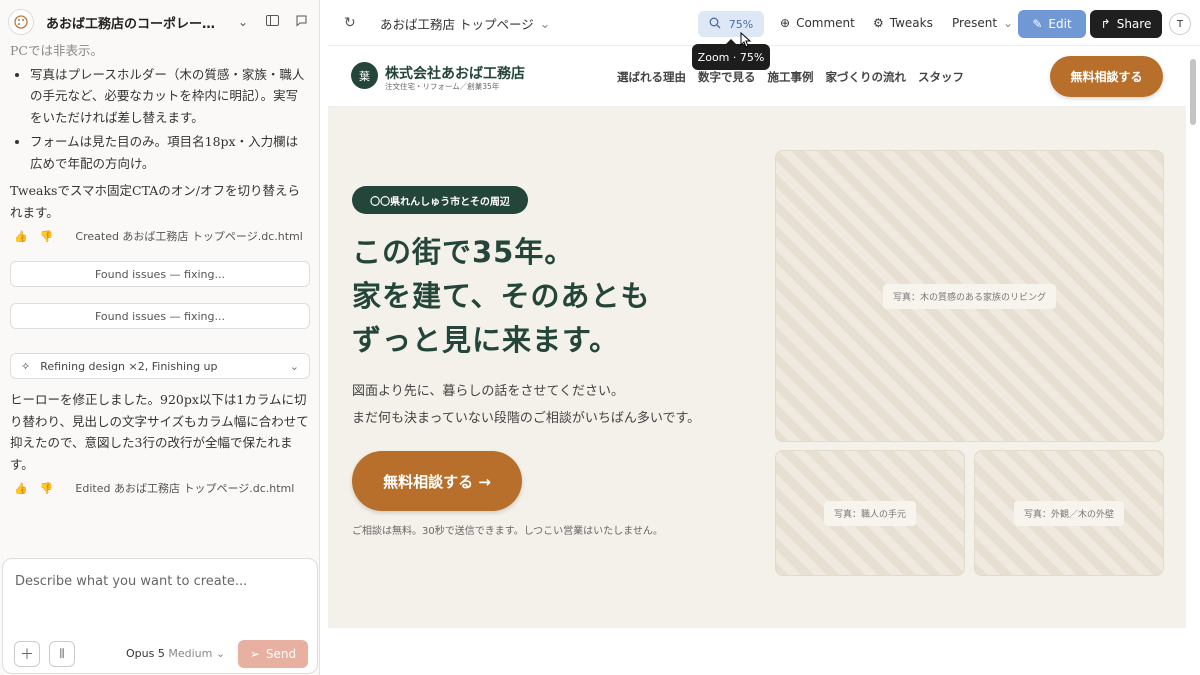 The width and height of the screenshot is (1200, 675). Describe the element at coordinates (21, 22) in the screenshot. I see `palette-icon` at that location.